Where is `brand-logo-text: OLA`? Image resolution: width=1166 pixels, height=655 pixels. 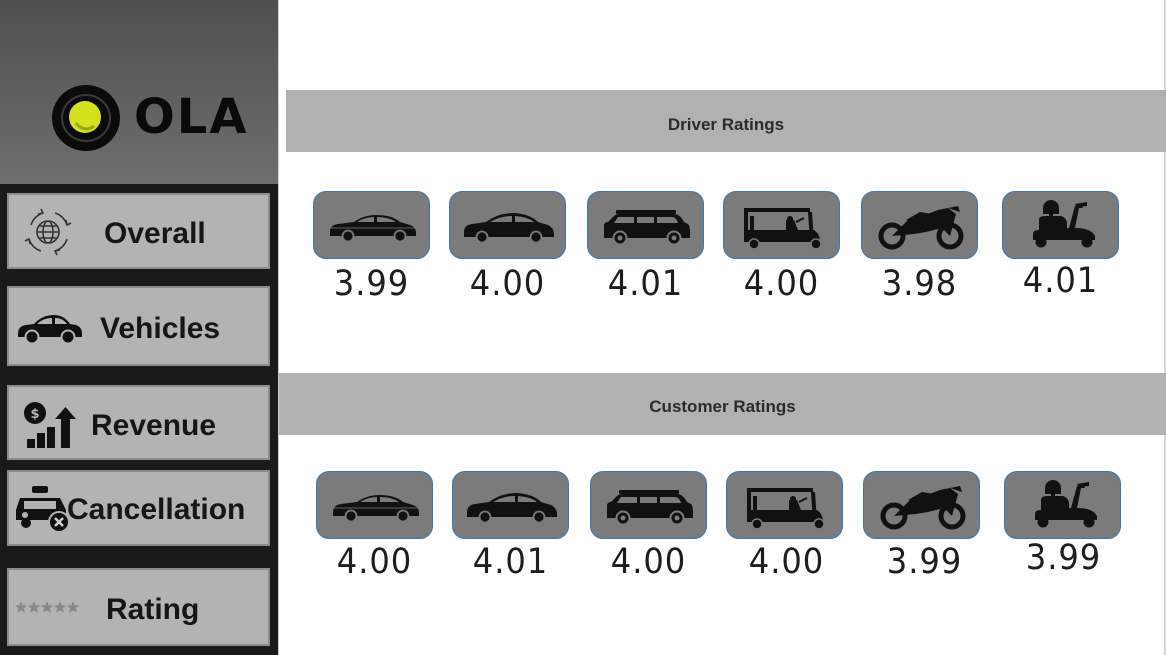 brand-logo-text: OLA is located at coordinates (191, 117).